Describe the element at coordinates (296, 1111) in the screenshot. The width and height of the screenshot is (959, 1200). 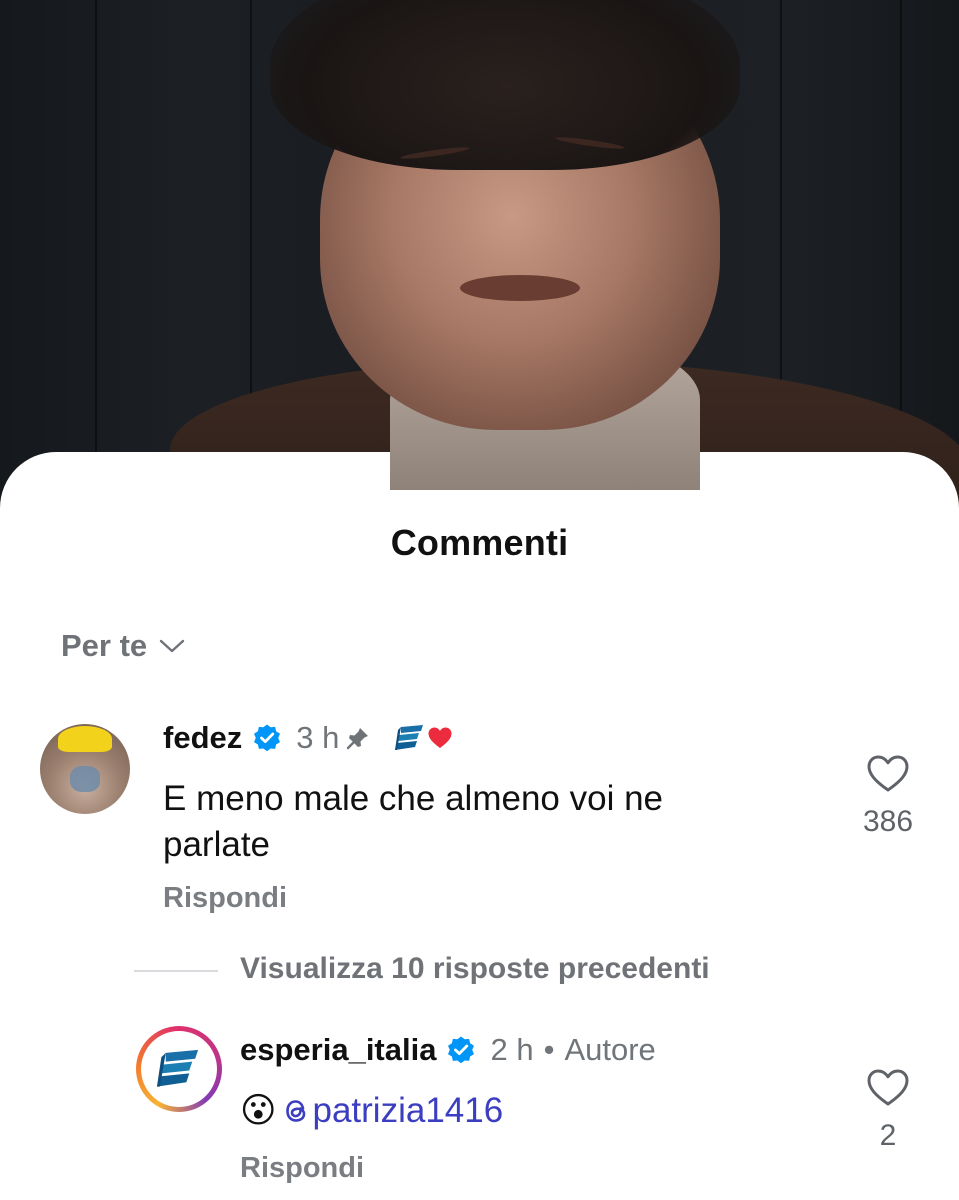
I see `threads-icon` at that location.